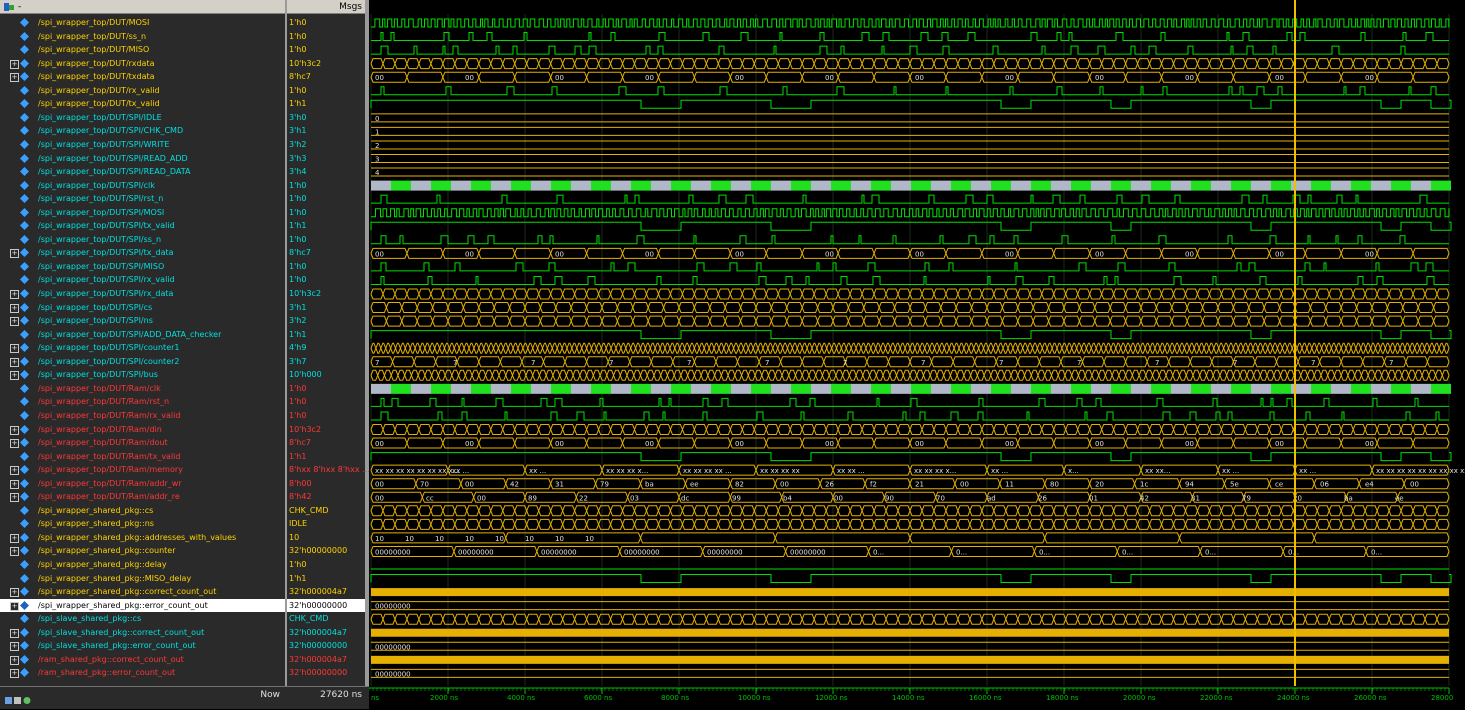 The width and height of the screenshot is (1465, 710). I want to click on signal-row: /spi_slave_shared_pkg::cs, so click(142, 619).